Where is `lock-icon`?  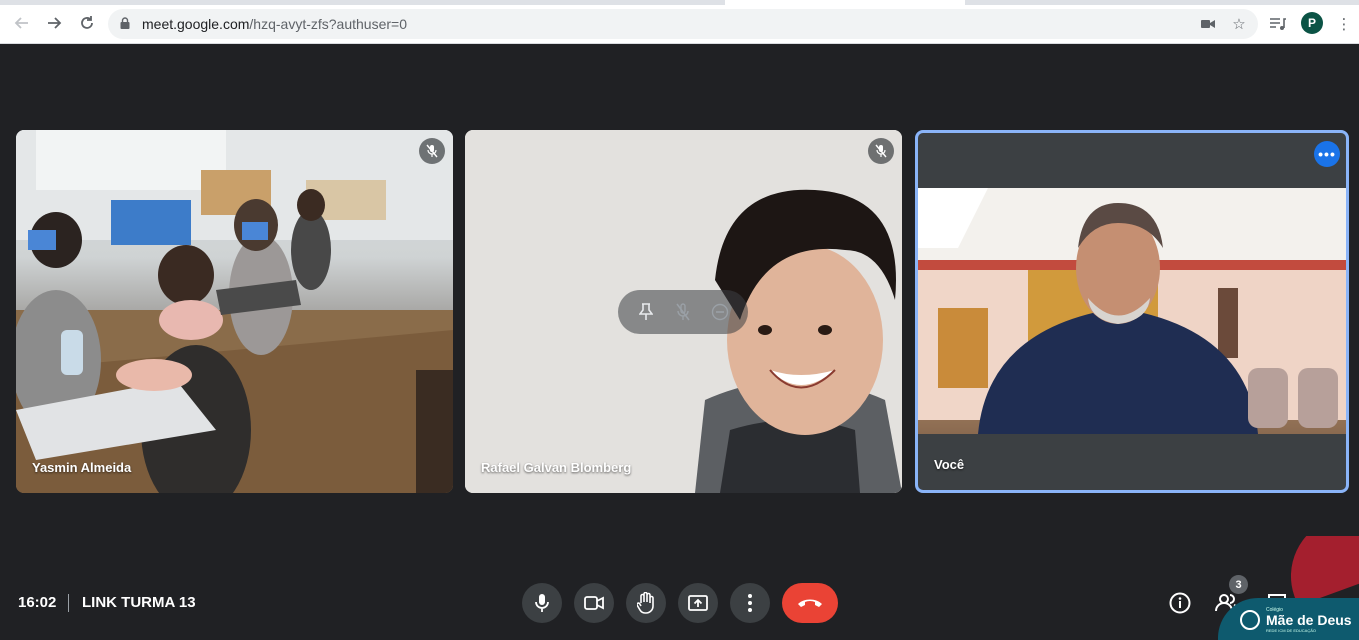 lock-icon is located at coordinates (125, 23).